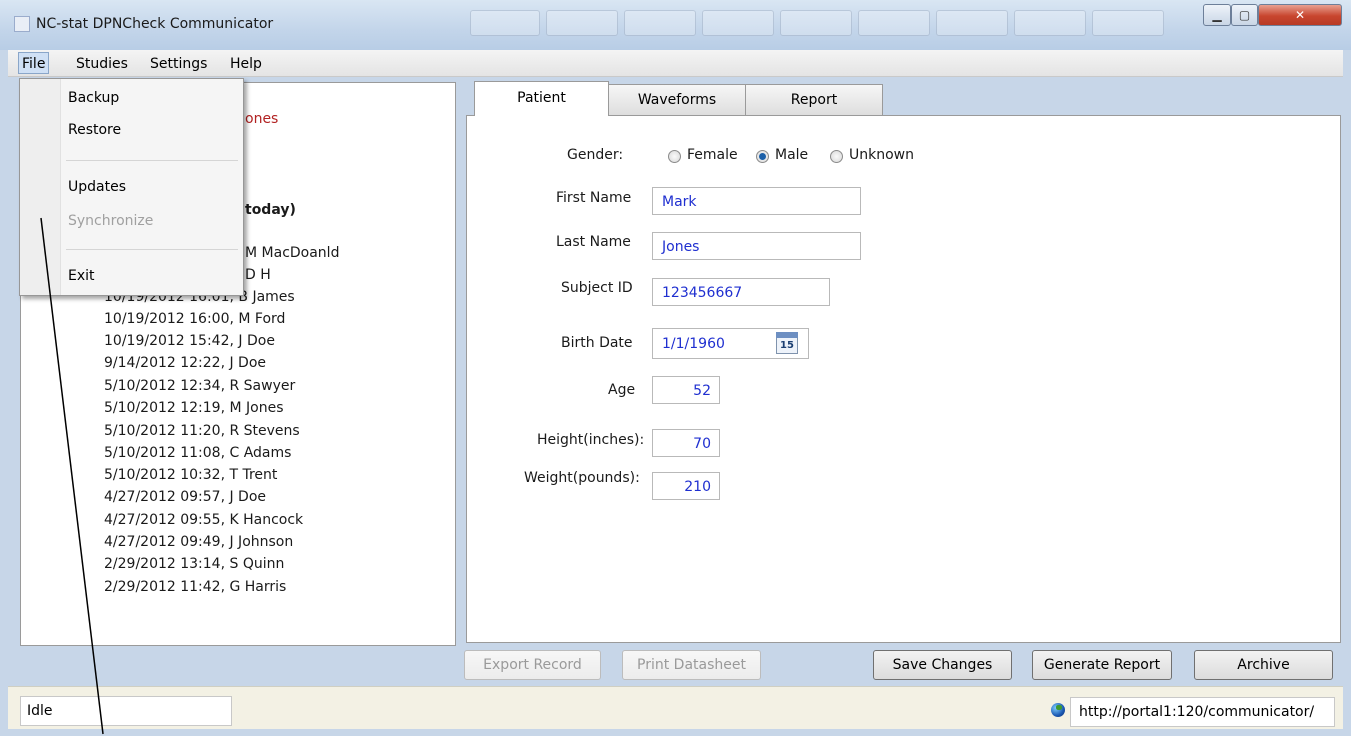 The image size is (1351, 736). Describe the element at coordinates (189, 341) in the screenshot. I see `study-item: 10/19/2012 15:42, J Doe` at that location.